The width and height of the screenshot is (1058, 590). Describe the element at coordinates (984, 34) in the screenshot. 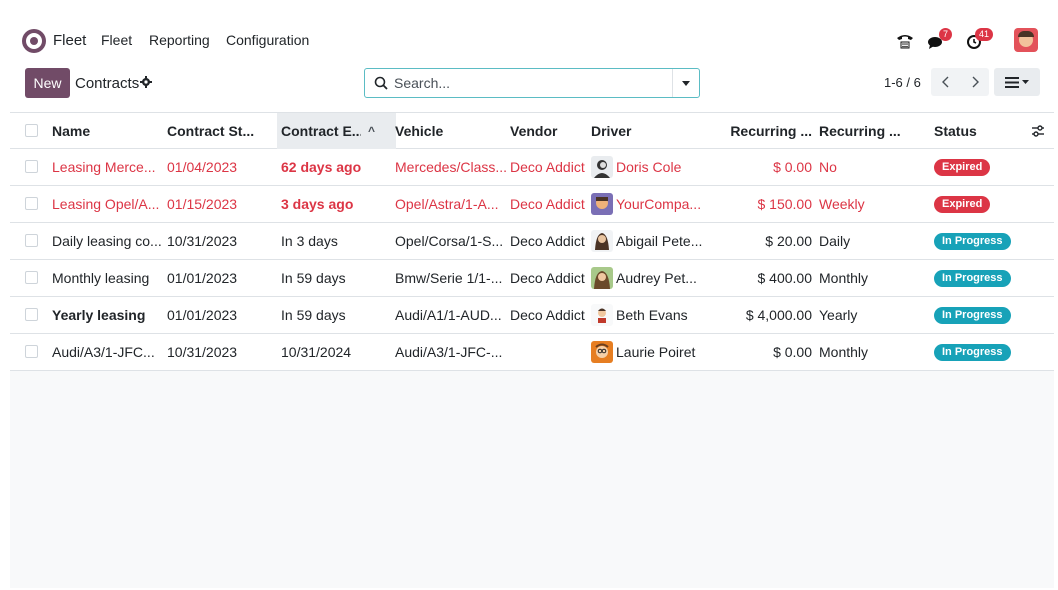

I see `activity-counter-badge: 41` at that location.